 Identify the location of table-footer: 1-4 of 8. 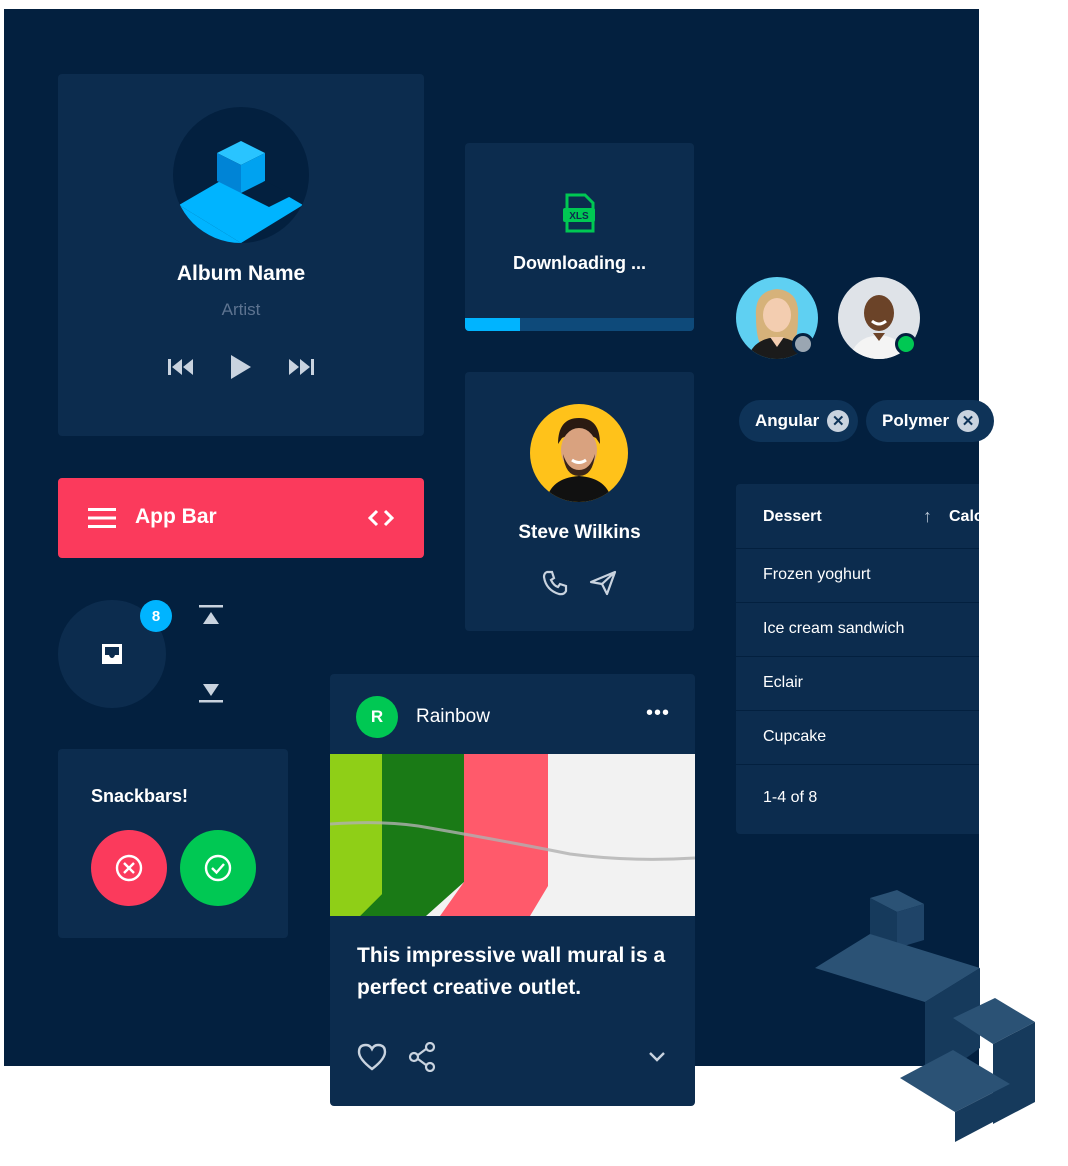
(857, 799).